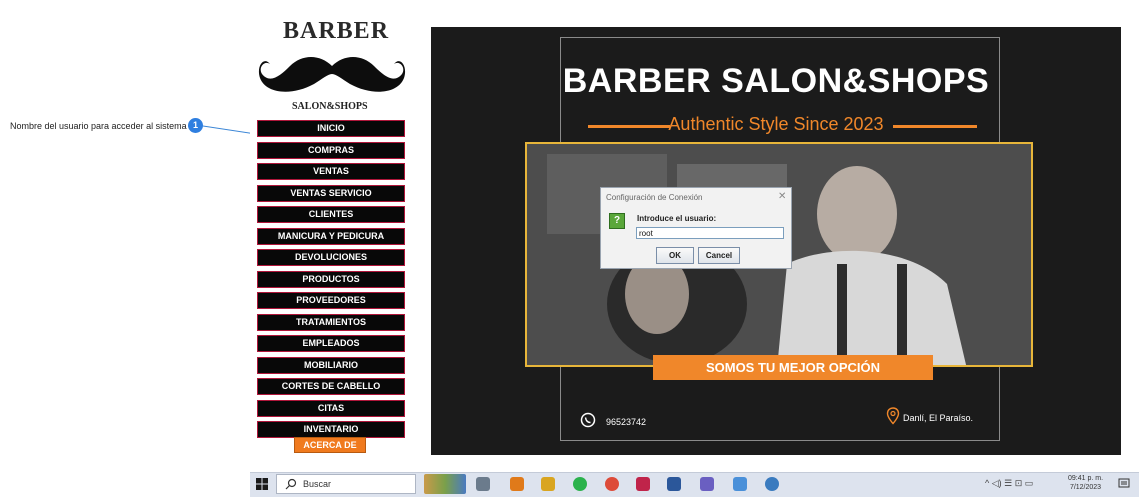  I want to click on notifications-icon, so click(1124, 484).